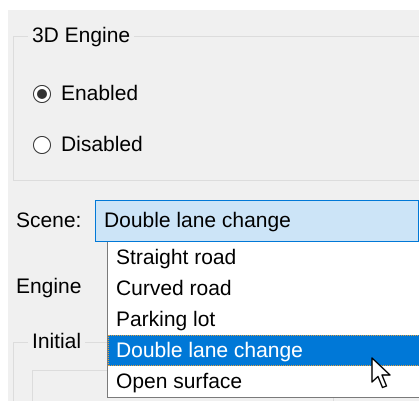  What do you see at coordinates (263, 350) in the screenshot?
I see `dropdown-option: Double lane change` at bounding box center [263, 350].